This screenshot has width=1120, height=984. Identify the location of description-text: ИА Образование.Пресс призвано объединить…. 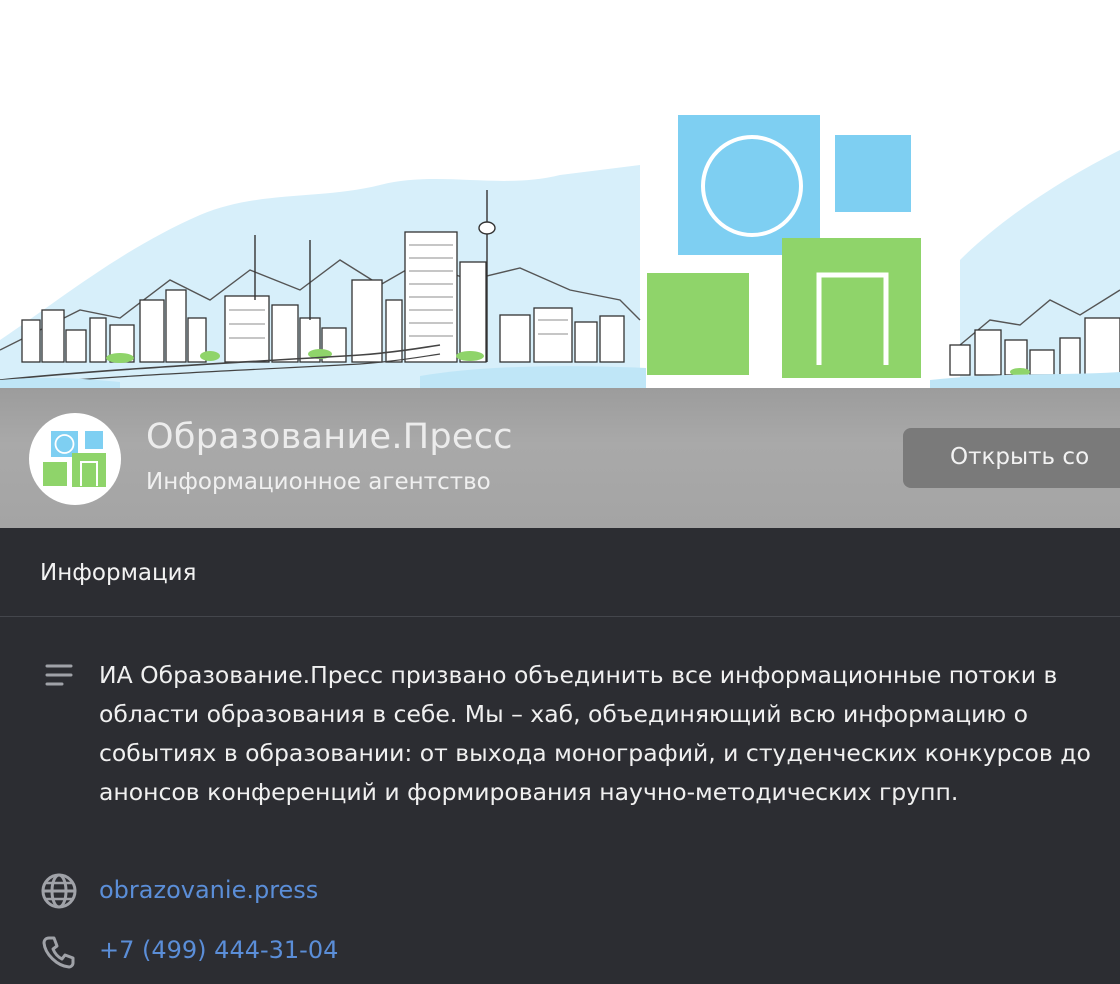
(595, 733).